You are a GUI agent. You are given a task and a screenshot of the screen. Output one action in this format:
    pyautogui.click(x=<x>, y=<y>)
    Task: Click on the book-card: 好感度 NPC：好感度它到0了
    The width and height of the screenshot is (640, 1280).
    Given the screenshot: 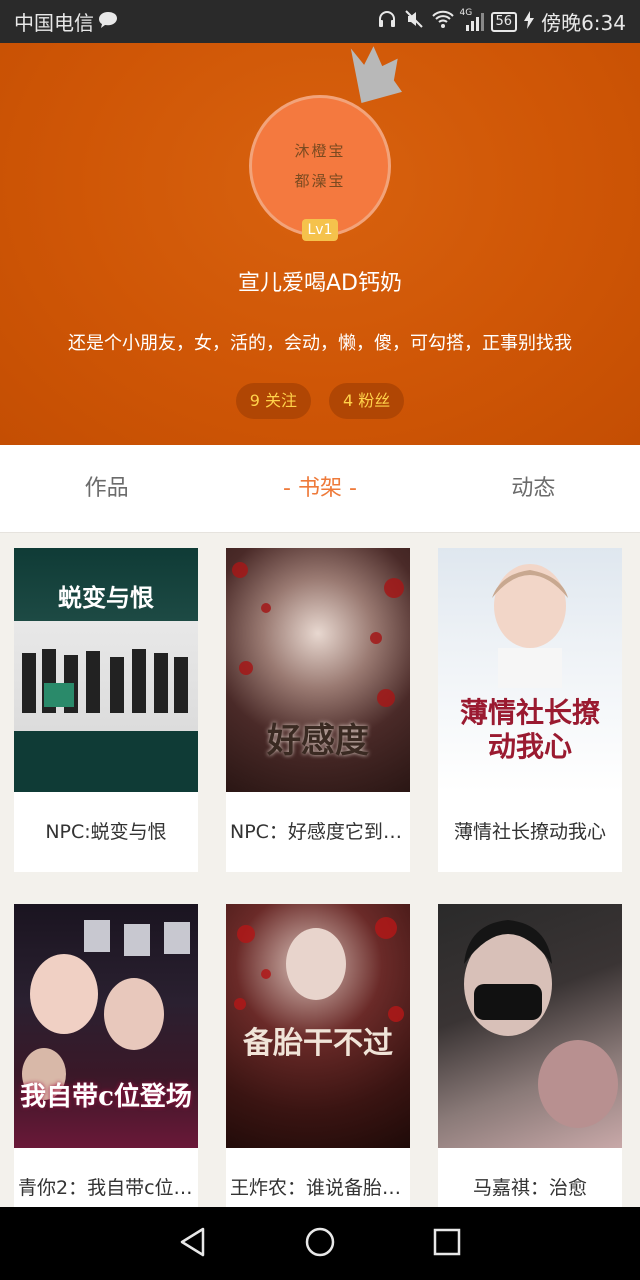 What is the action you would take?
    pyautogui.click(x=318, y=710)
    